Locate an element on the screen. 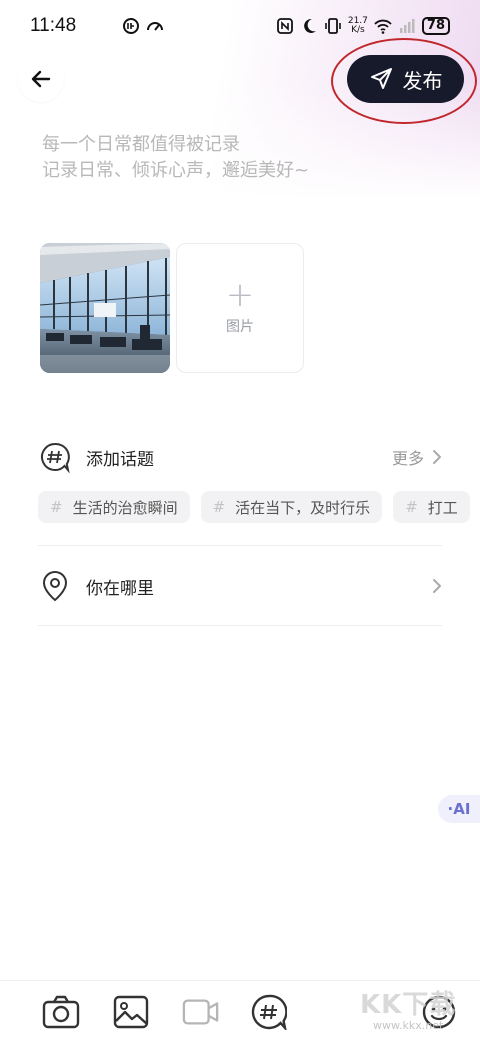  signal-icon is located at coordinates (407, 26).